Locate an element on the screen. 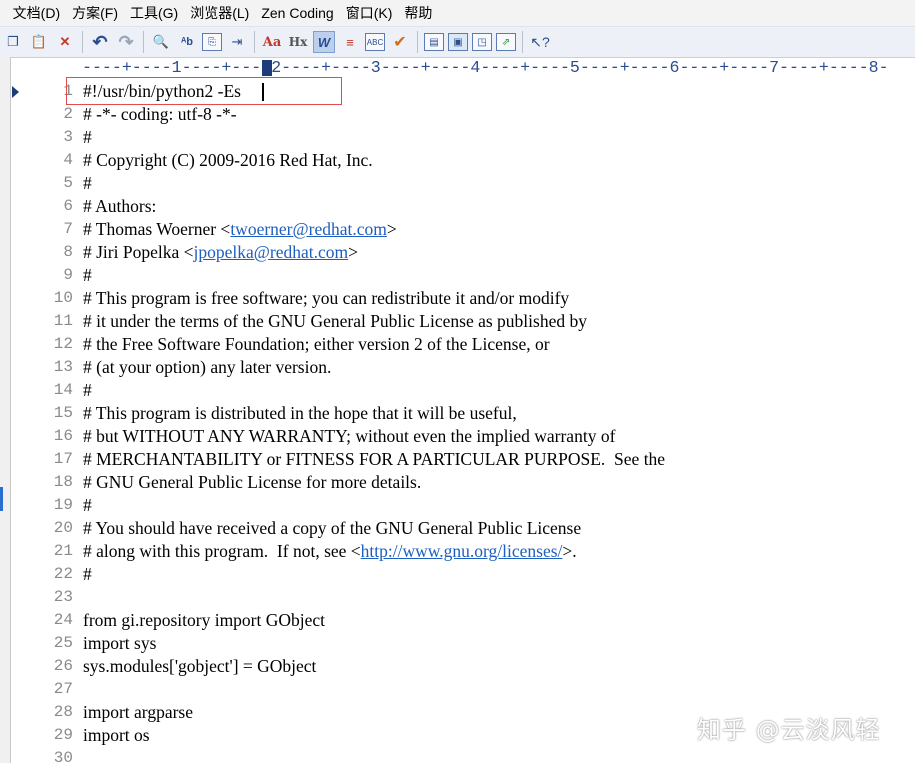 This screenshot has width=915, height=763. checkmark-icon: ✔ is located at coordinates (400, 42).